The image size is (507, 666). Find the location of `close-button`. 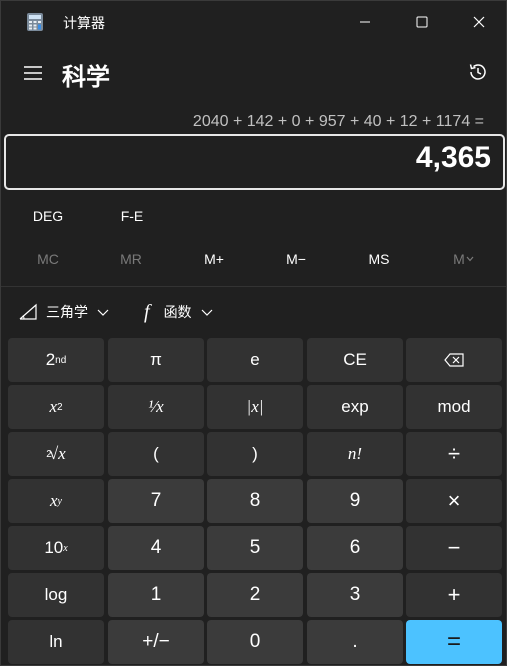

close-button is located at coordinates (478, 22).